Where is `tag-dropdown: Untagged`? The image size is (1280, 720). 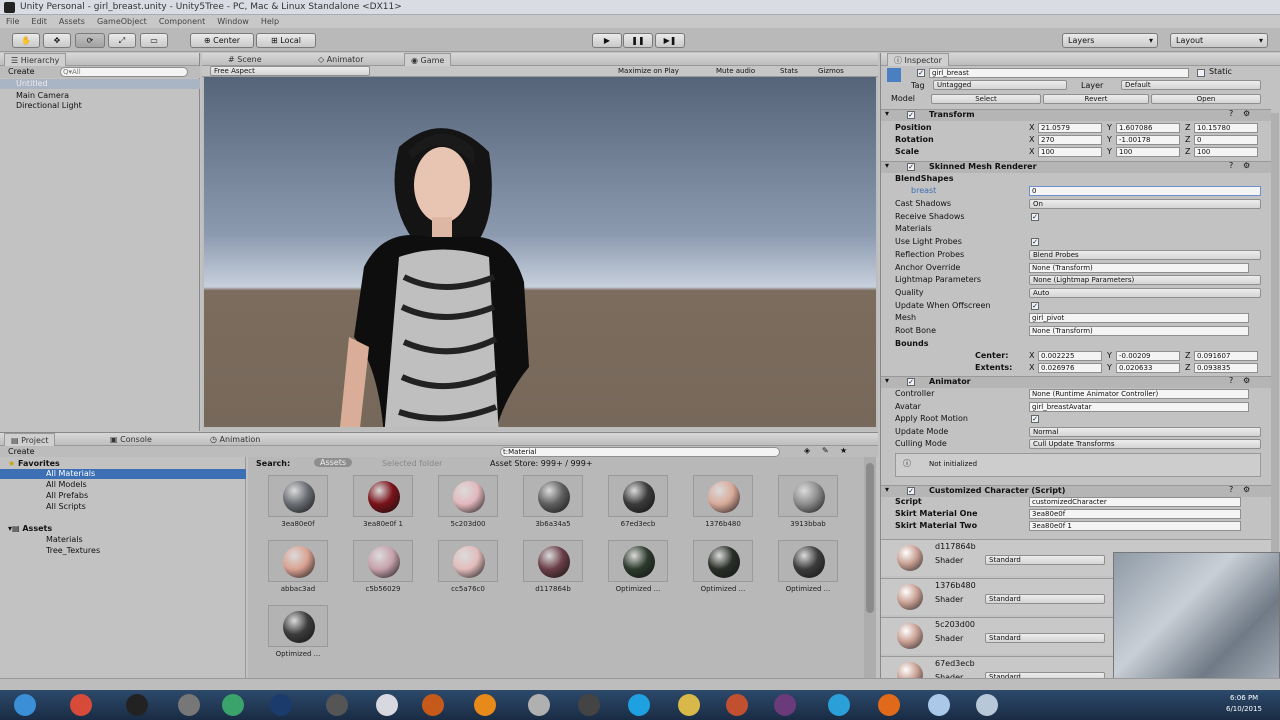 tag-dropdown: Untagged is located at coordinates (1000, 85).